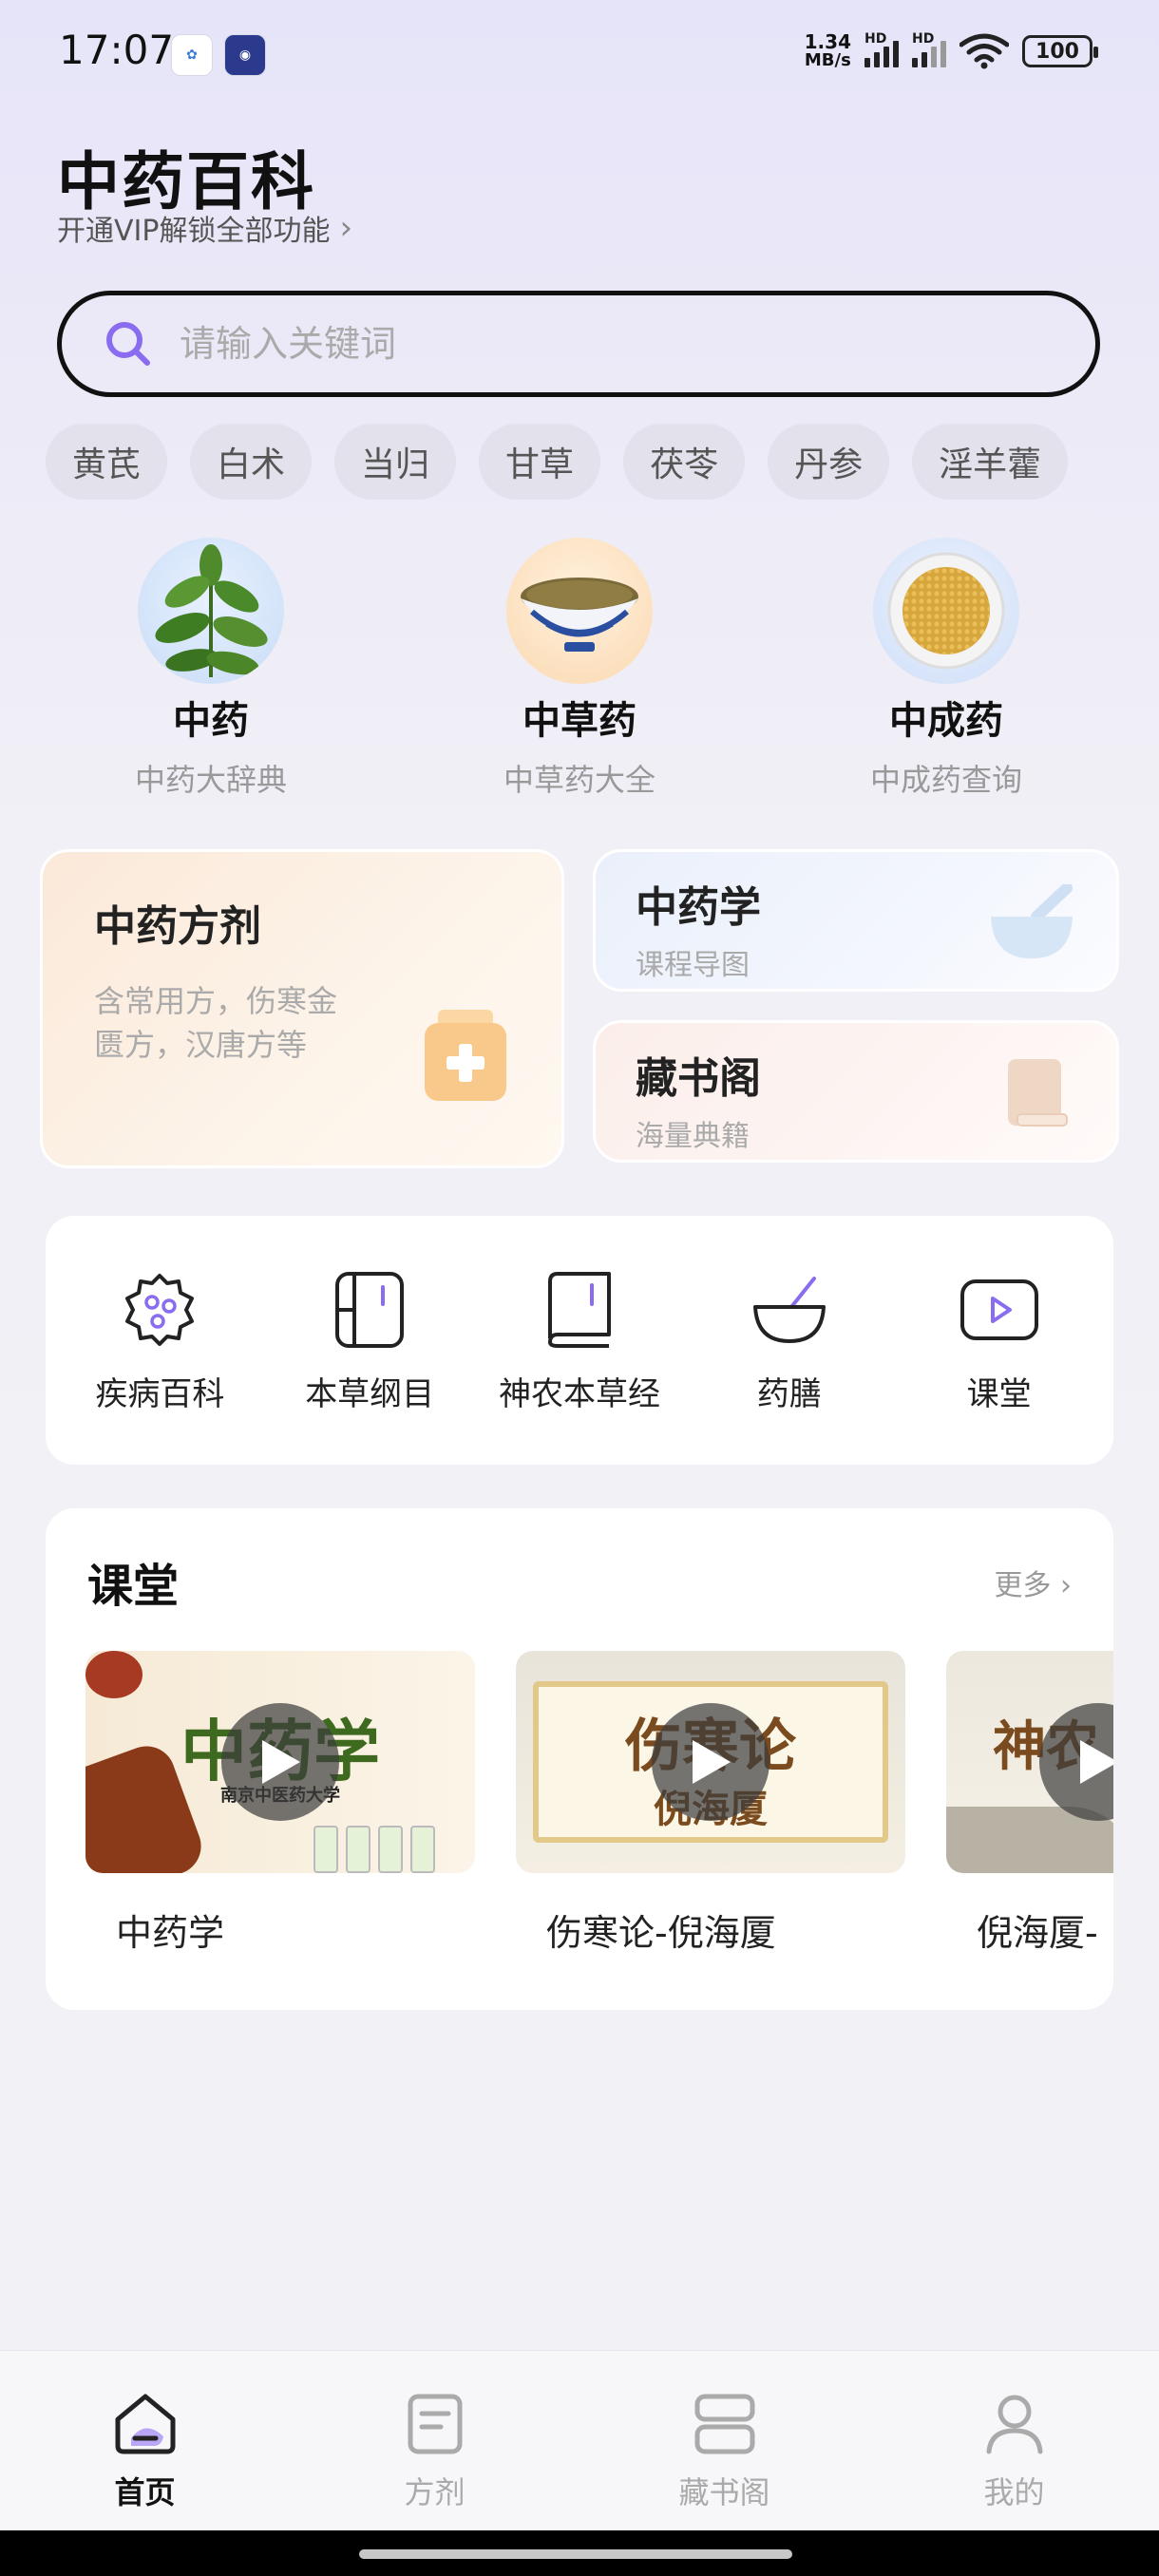  I want to click on search-bar, so click(578, 344).